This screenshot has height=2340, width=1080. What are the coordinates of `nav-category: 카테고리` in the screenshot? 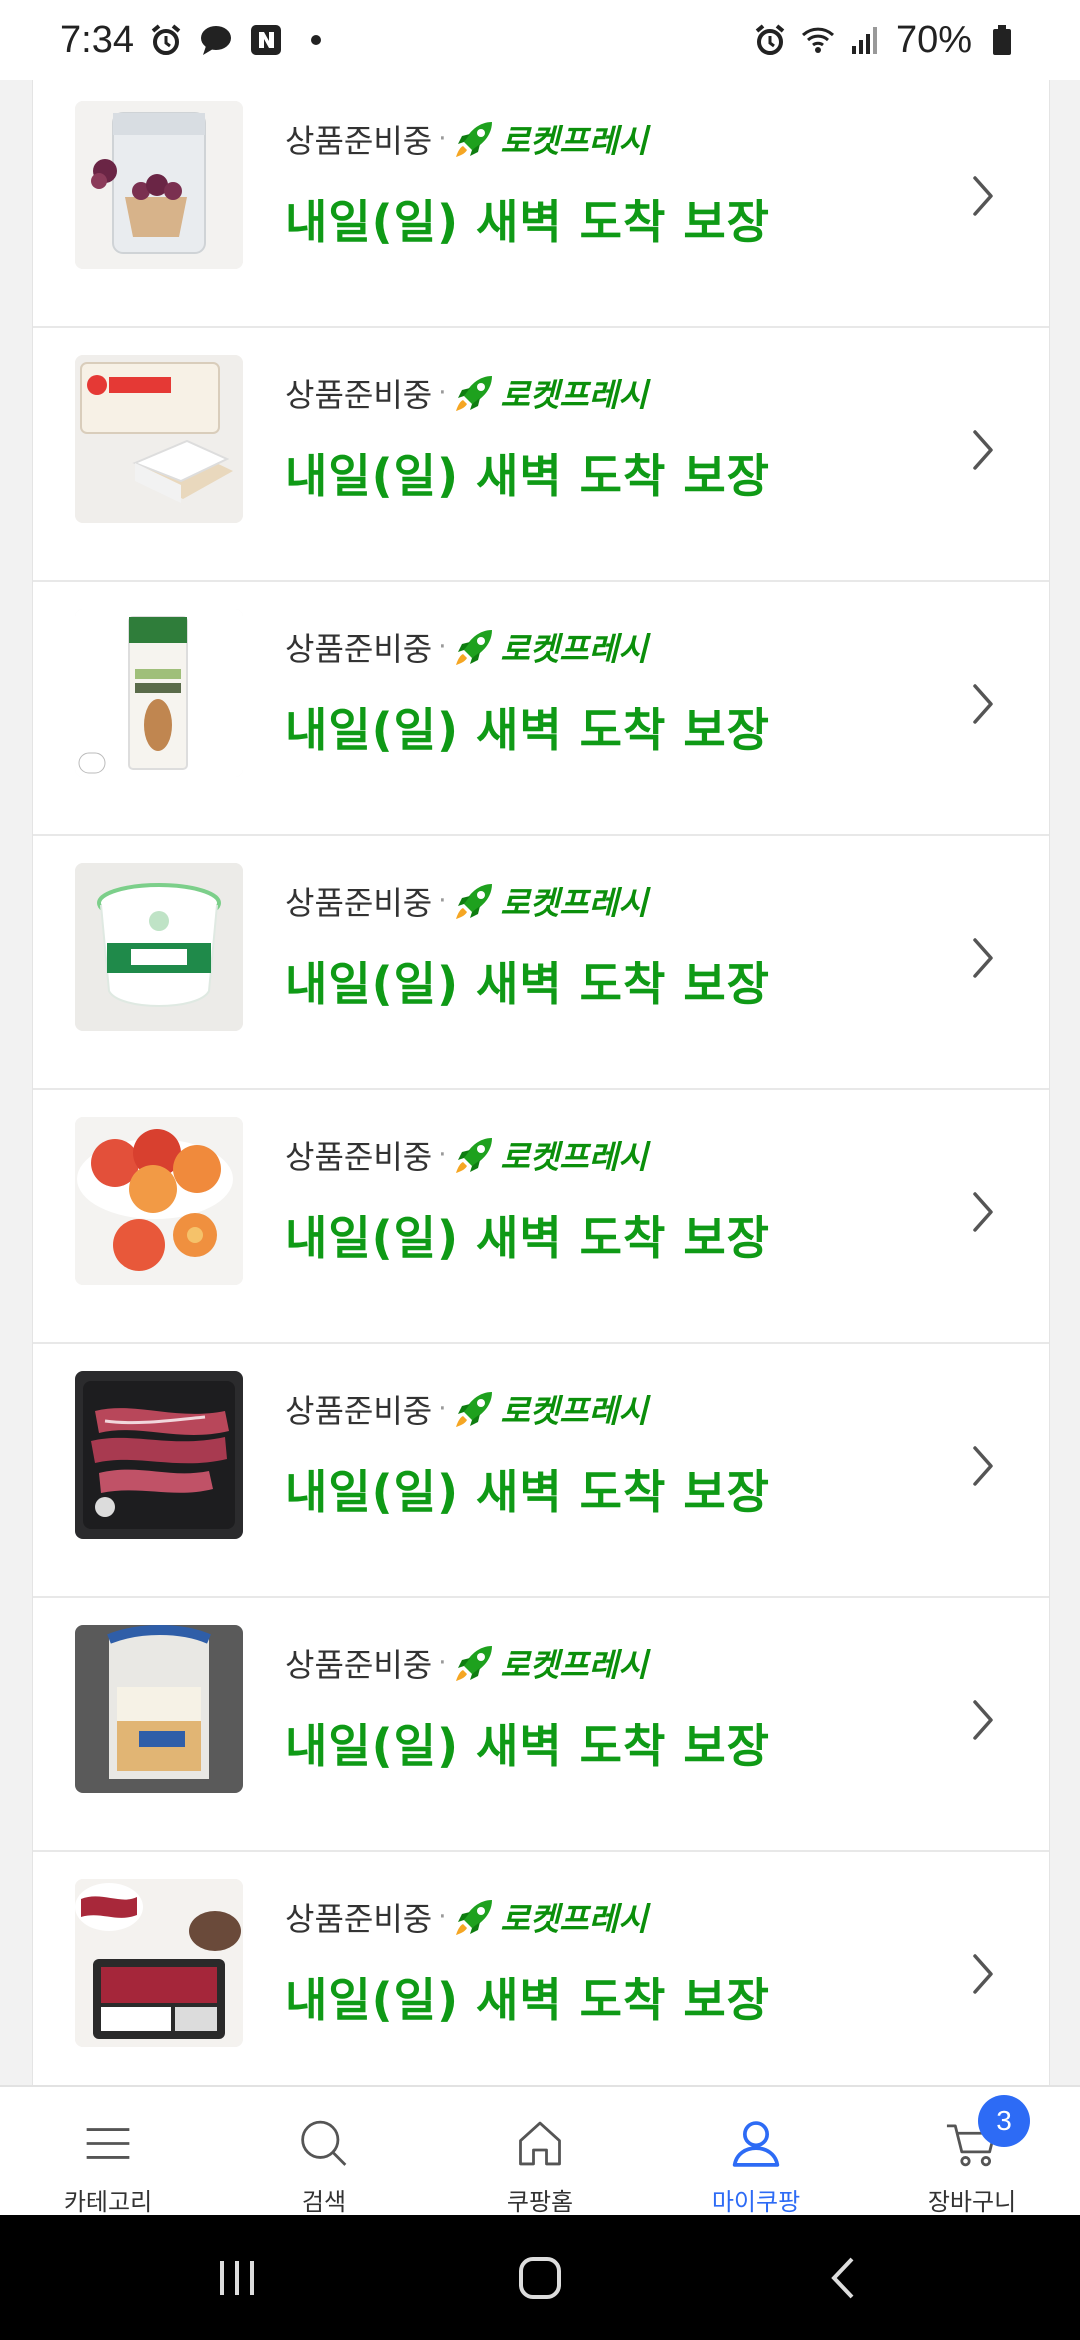 It's located at (108, 2152).